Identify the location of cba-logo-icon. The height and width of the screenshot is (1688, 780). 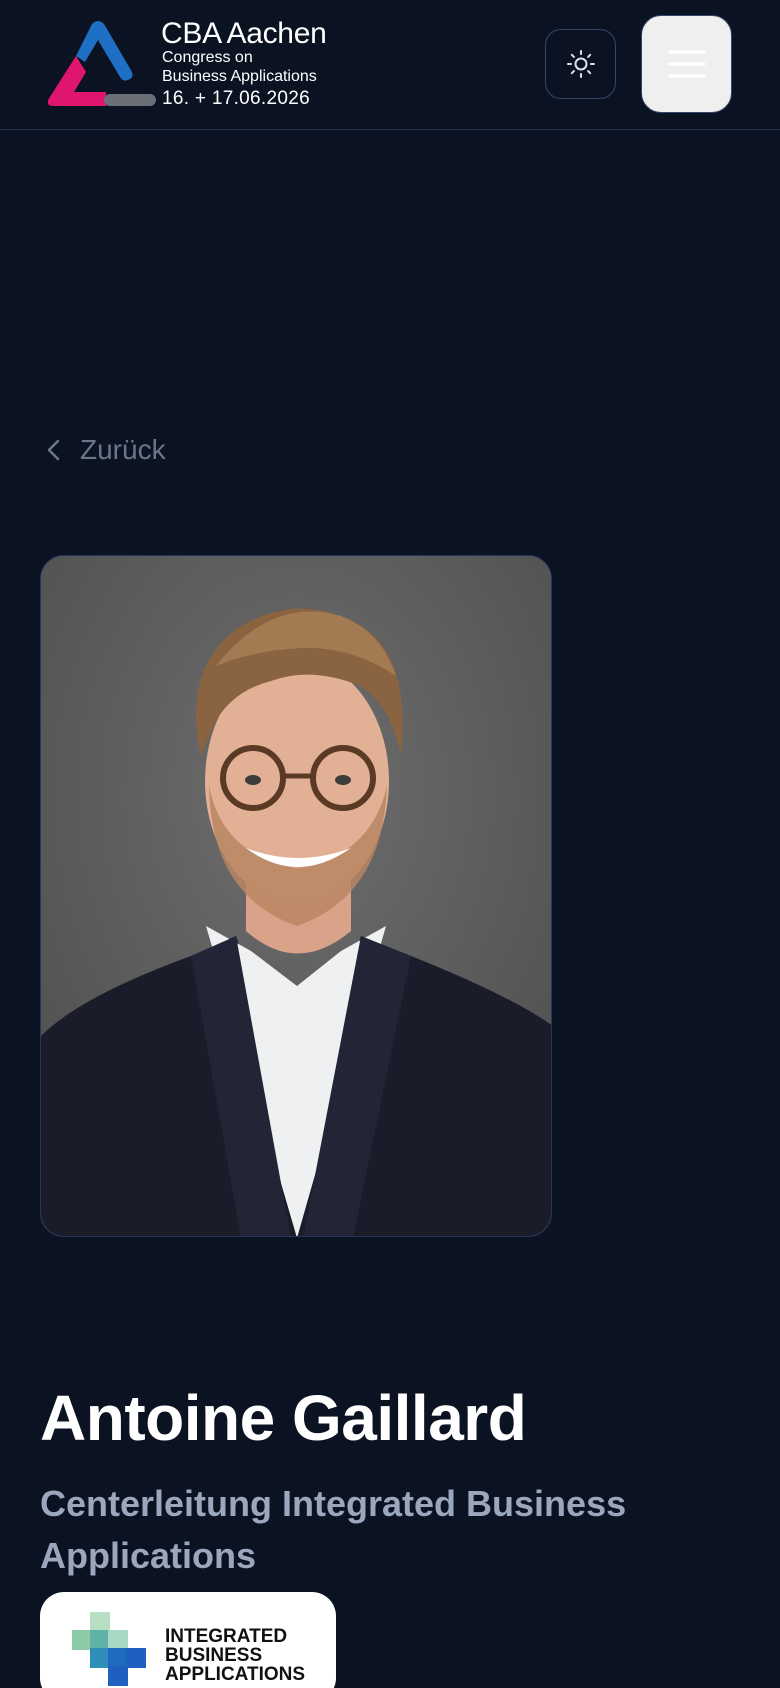
(102, 63).